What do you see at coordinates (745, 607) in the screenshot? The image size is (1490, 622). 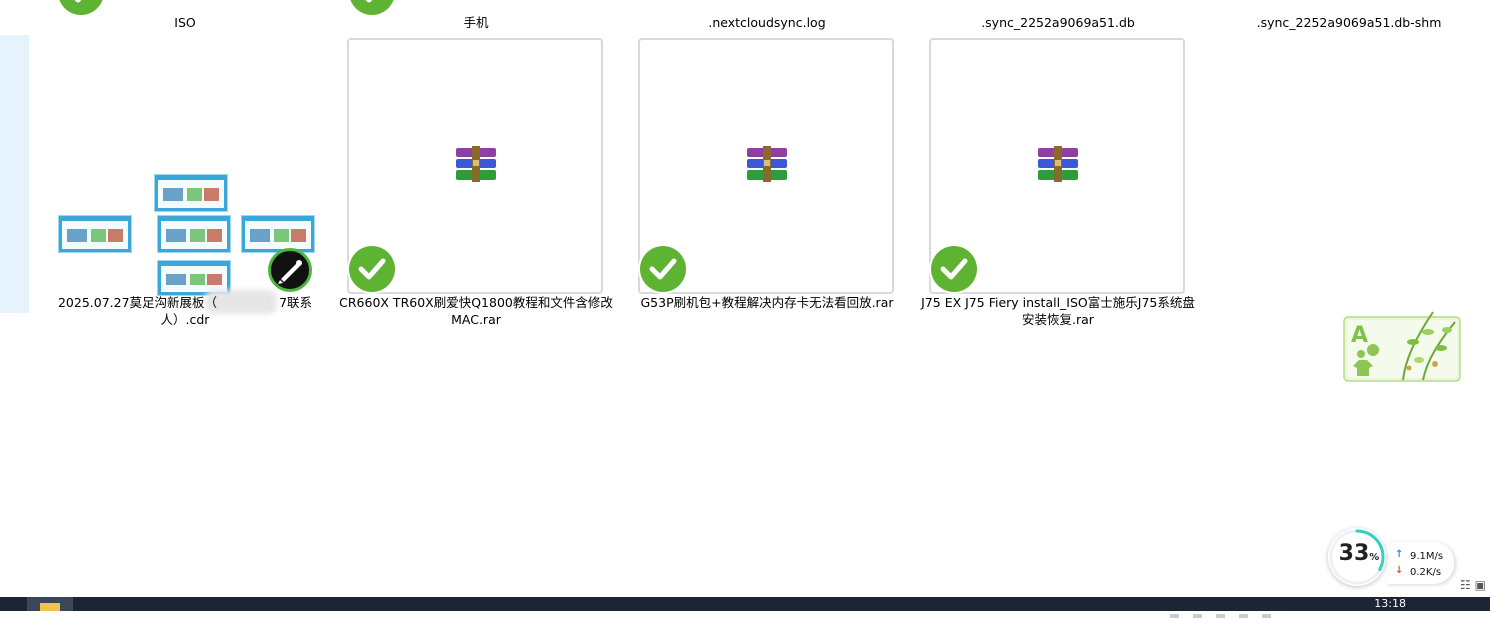 I see `taskbar: 13:18` at bounding box center [745, 607].